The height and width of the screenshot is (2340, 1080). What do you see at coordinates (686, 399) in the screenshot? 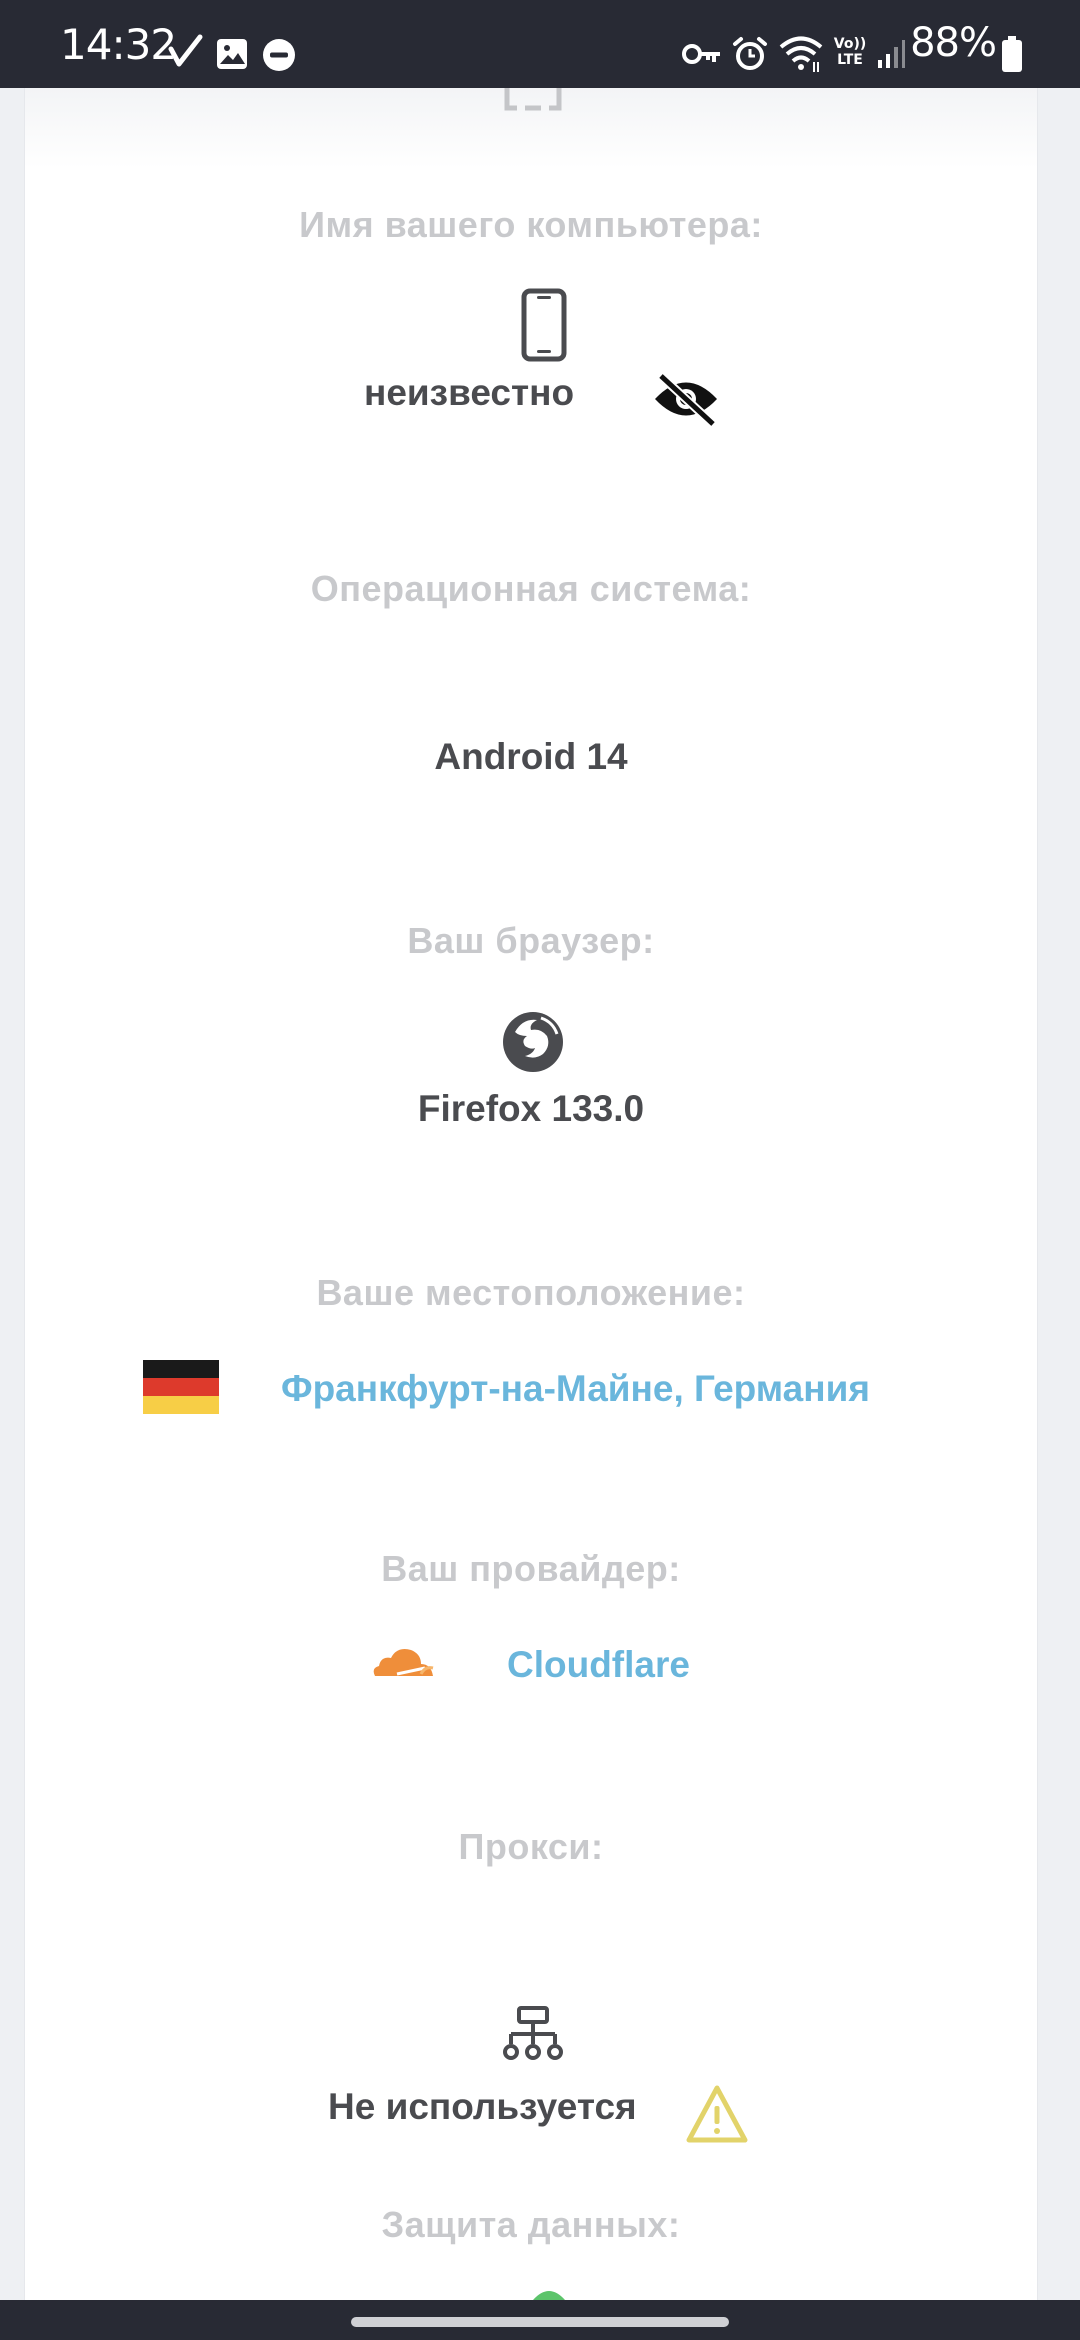
I see `eye-off-icon` at bounding box center [686, 399].